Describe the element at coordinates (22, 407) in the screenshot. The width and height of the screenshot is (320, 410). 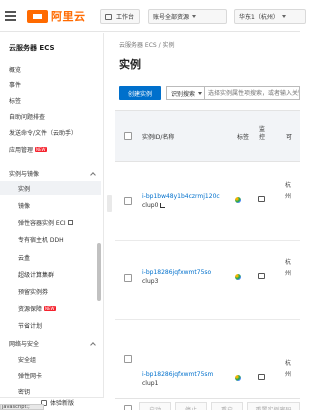
I see `status-url: javascript:;` at that location.